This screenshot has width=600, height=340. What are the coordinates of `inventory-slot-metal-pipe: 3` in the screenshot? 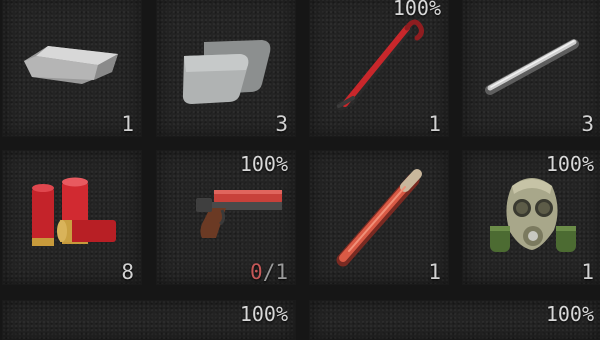 It's located at (531, 68).